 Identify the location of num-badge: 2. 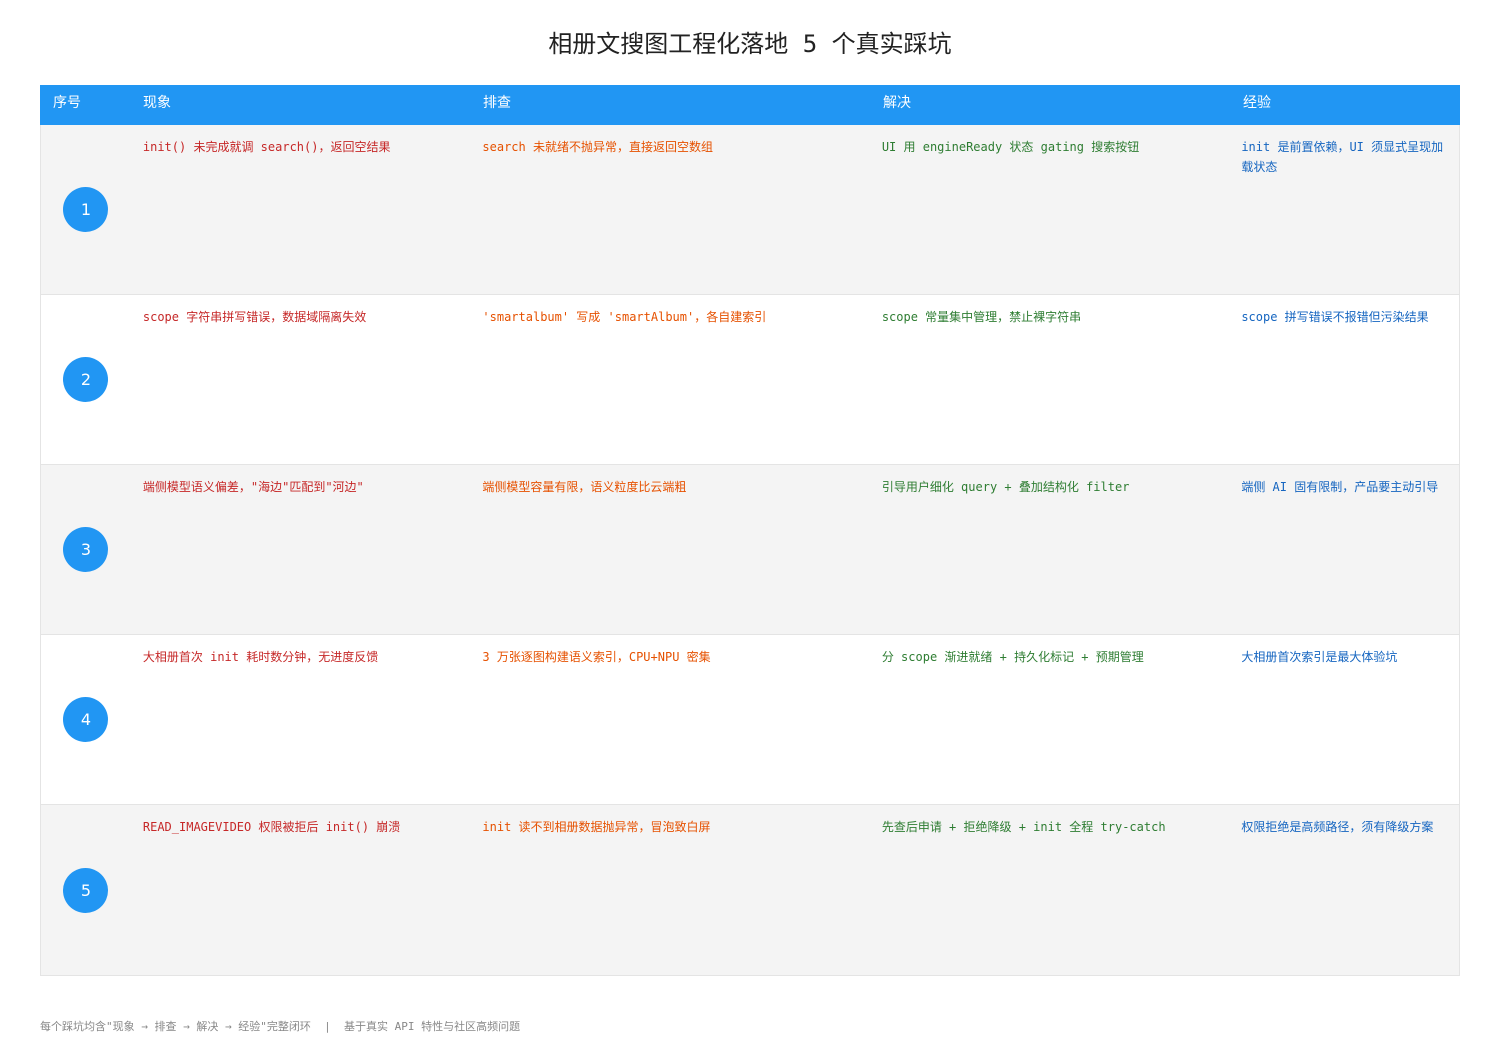
(86, 379).